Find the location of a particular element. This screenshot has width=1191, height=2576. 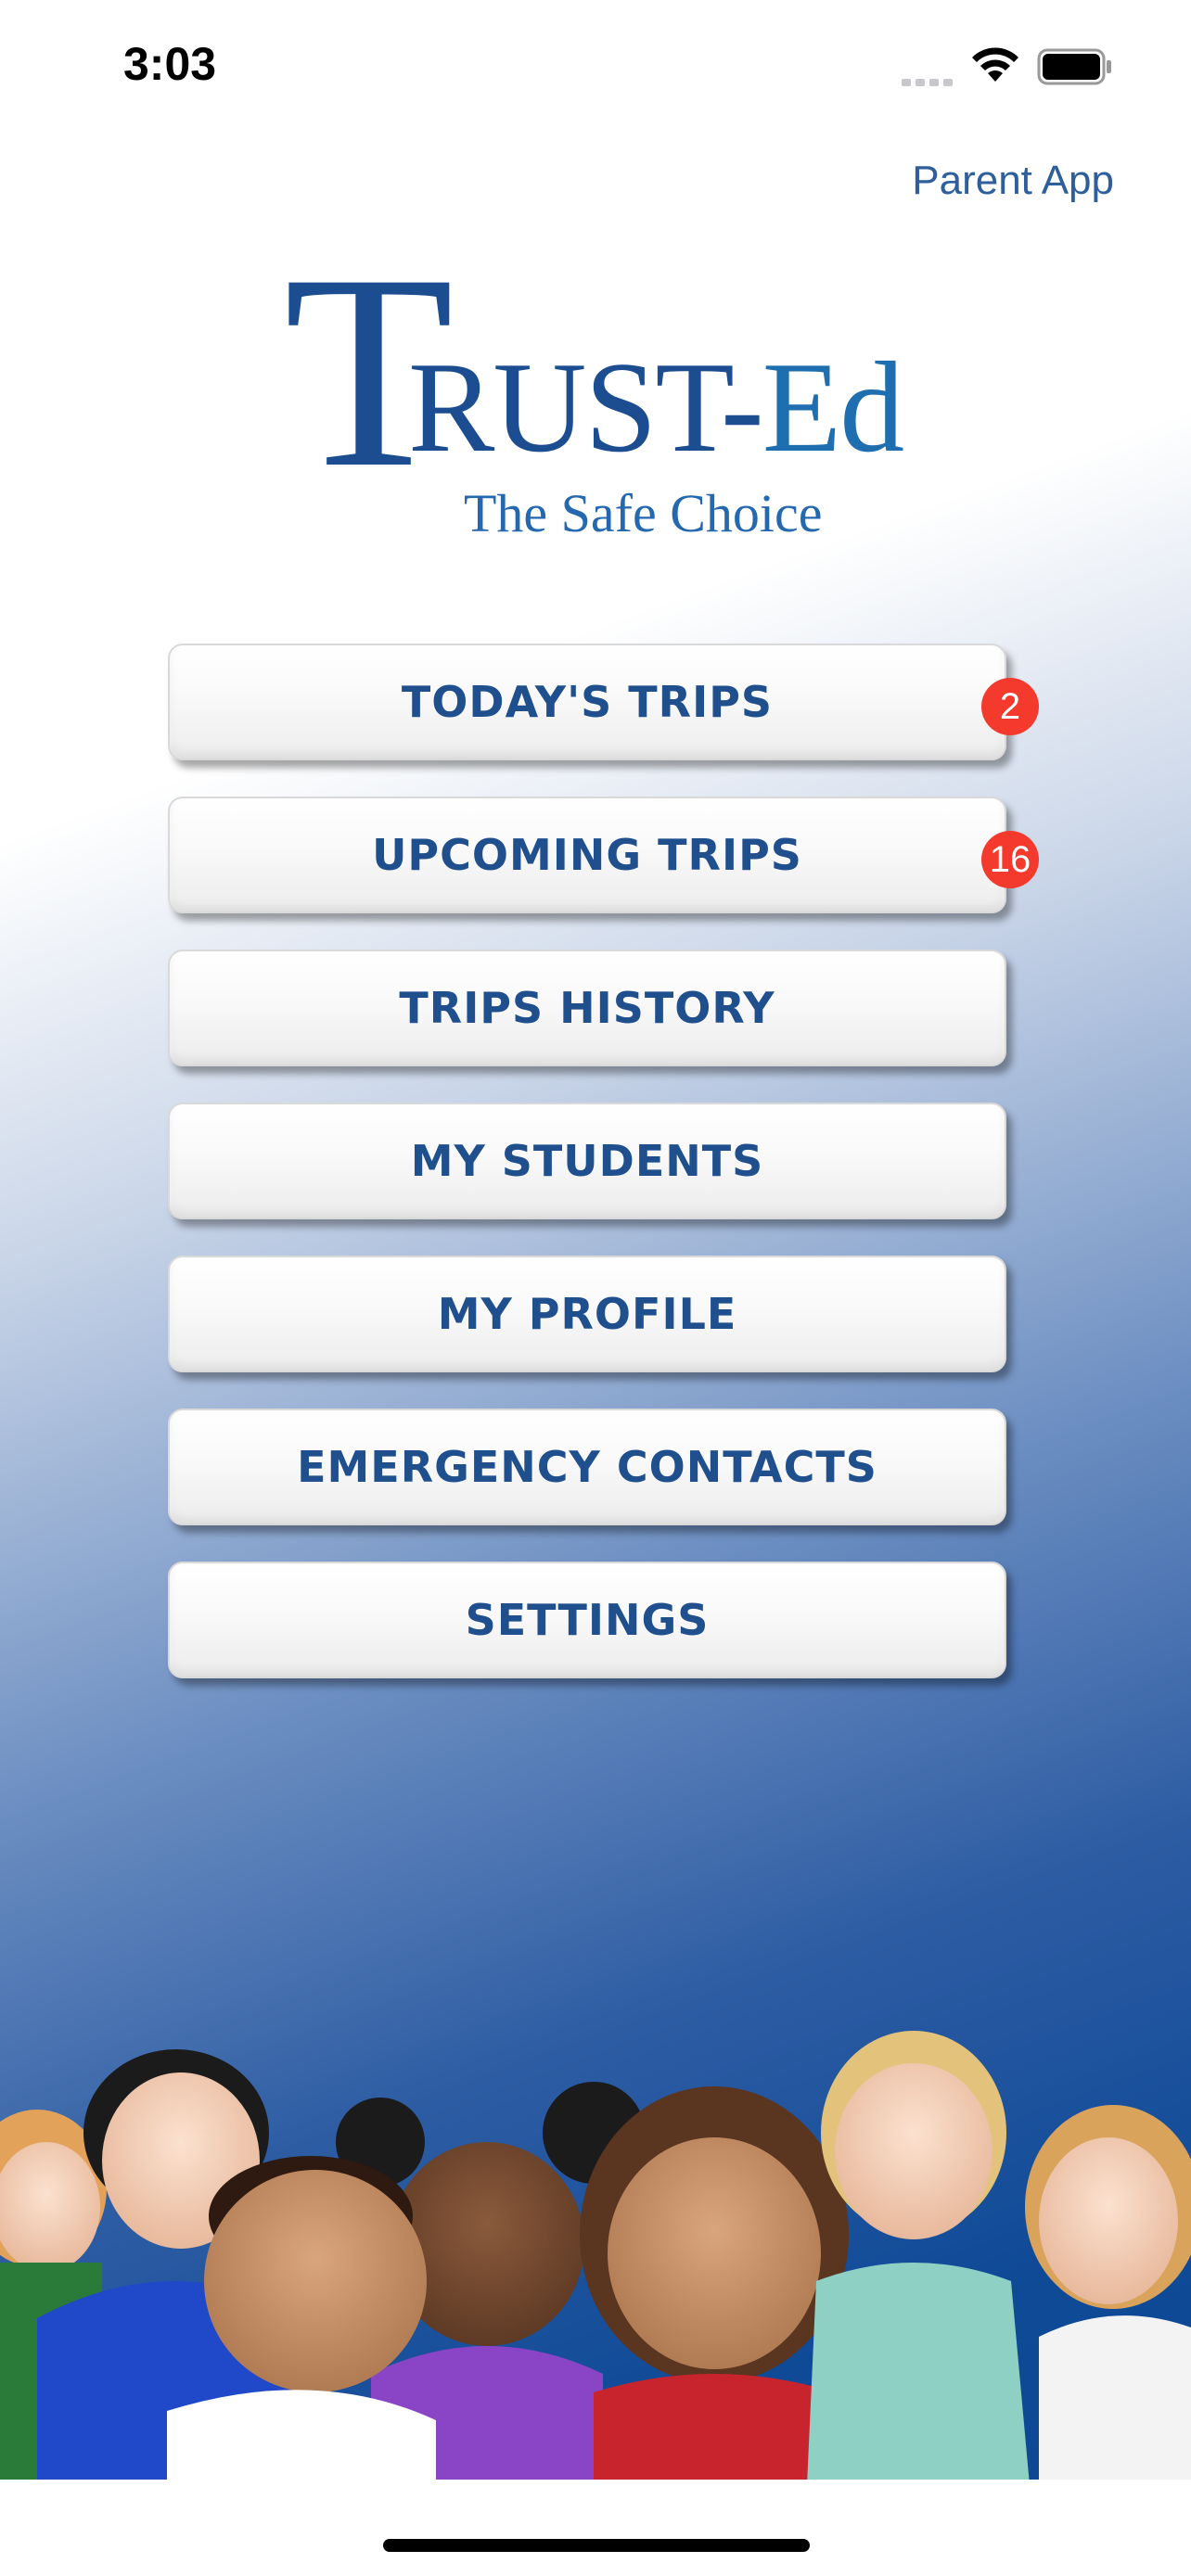

my-students-button: MY STUDENTS is located at coordinates (587, 1161).